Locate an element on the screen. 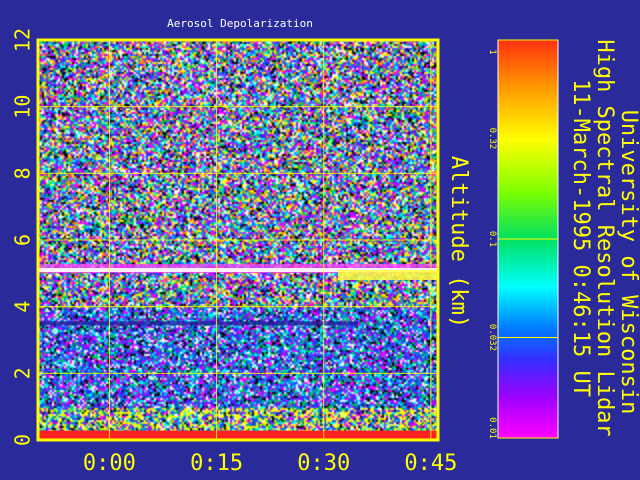  chart-title: Aerosol Depolarization is located at coordinates (240, 23).